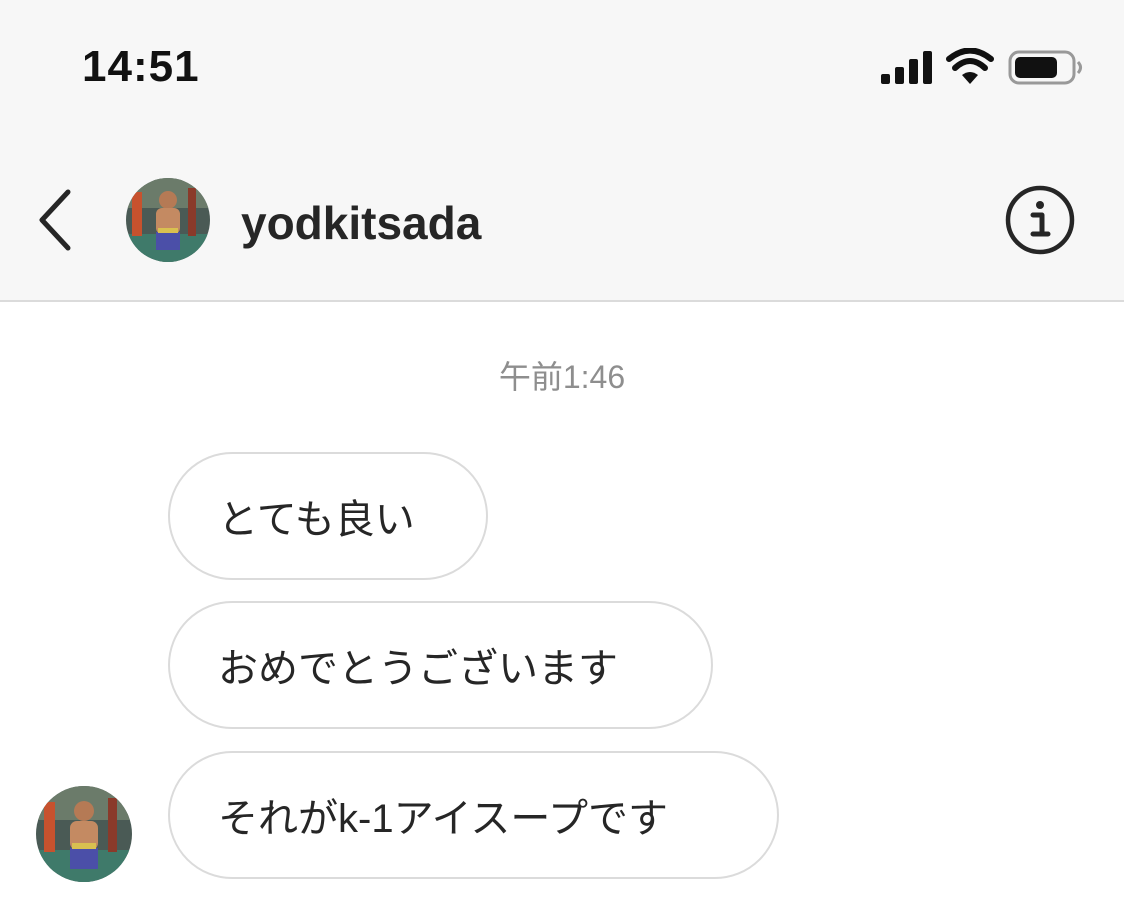 This screenshot has height=907, width=1124. I want to click on sender-avatar, so click(84, 834).